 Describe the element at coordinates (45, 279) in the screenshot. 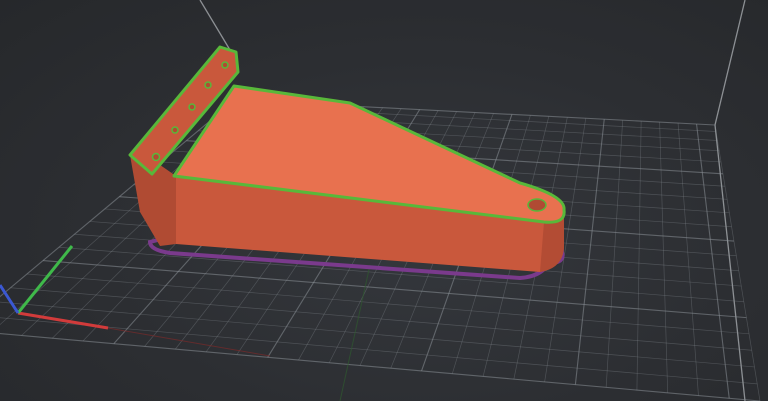

I see `y-axis-line` at that location.